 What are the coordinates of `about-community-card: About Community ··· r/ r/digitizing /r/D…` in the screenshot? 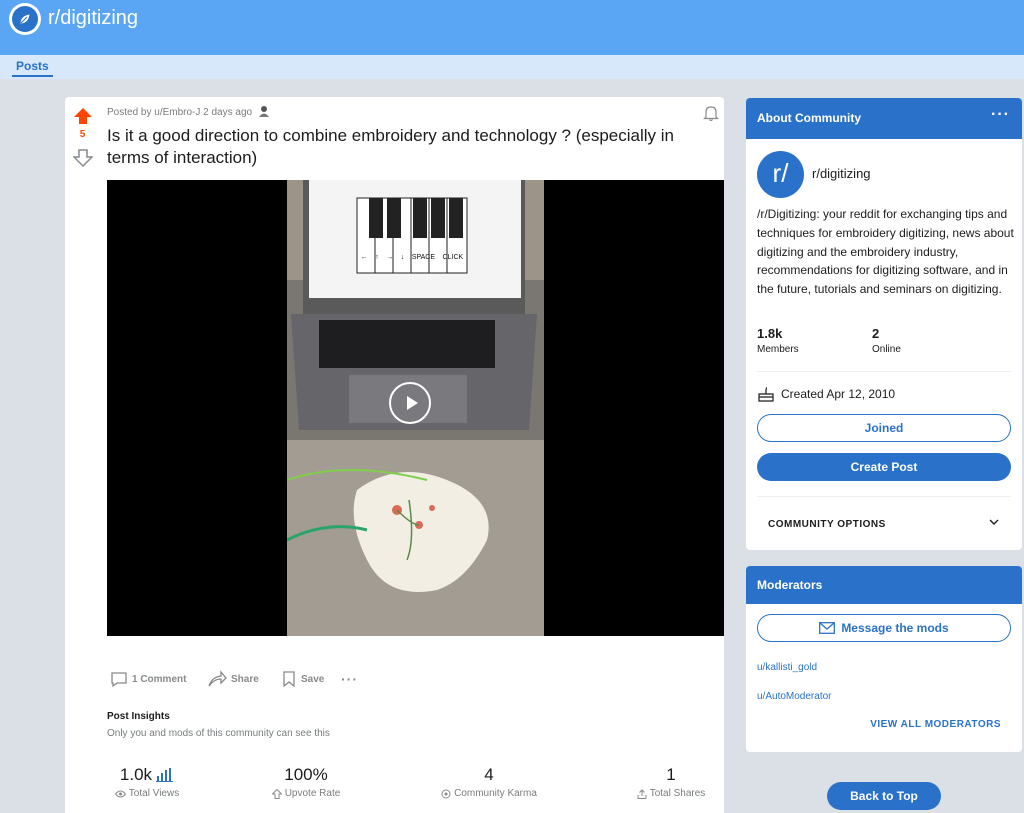 It's located at (884, 324).